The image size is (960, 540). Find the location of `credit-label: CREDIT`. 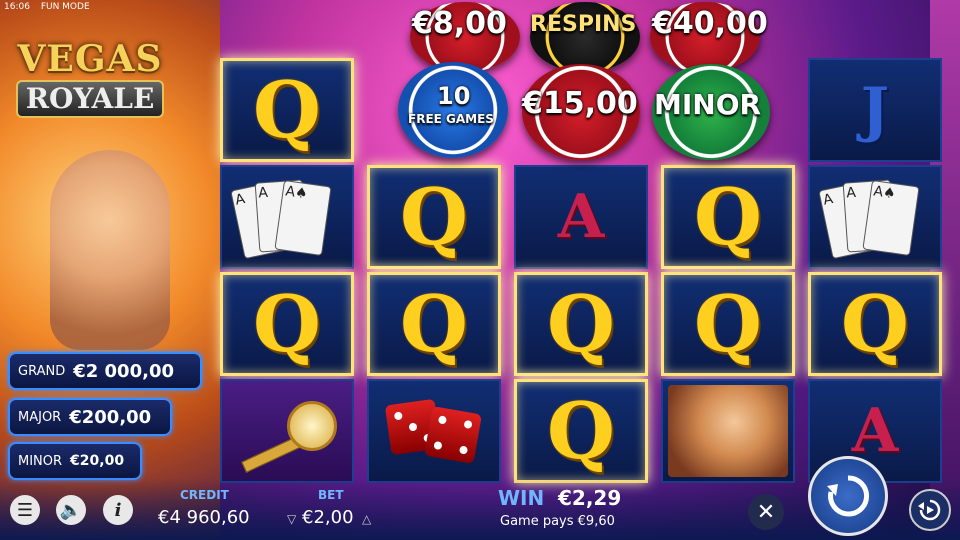

credit-label: CREDIT is located at coordinates (204, 495).